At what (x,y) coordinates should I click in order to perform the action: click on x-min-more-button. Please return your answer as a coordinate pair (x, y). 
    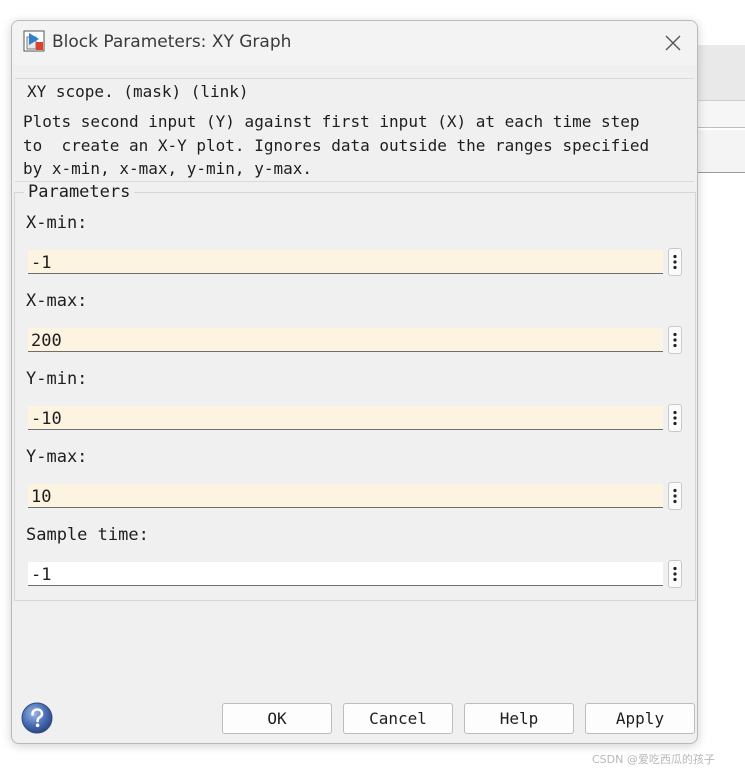
    Looking at the image, I should click on (675, 262).